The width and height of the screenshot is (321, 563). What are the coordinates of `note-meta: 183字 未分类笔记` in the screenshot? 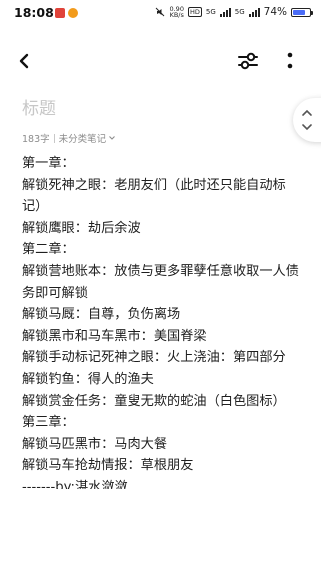 It's located at (69, 138).